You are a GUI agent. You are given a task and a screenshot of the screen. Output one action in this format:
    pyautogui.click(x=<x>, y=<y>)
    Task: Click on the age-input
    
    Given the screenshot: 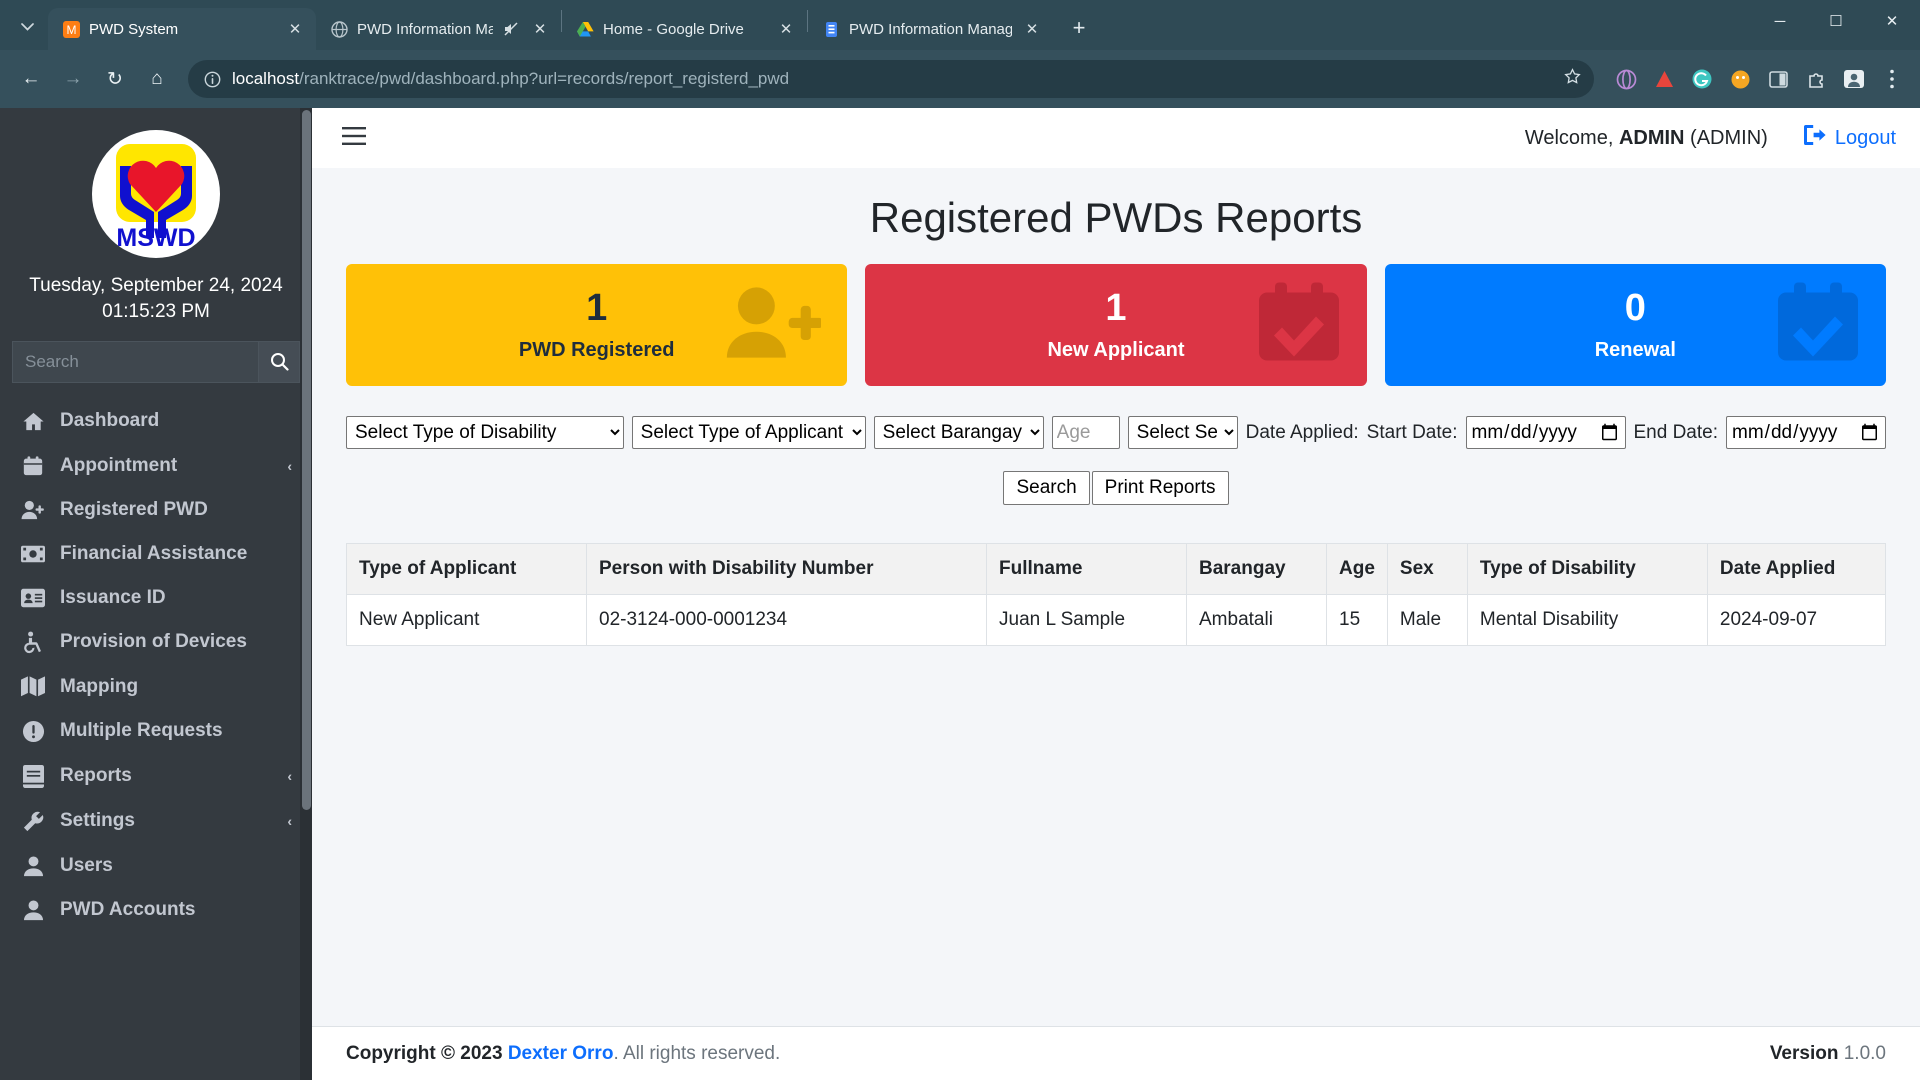 What is the action you would take?
    pyautogui.click(x=1085, y=432)
    